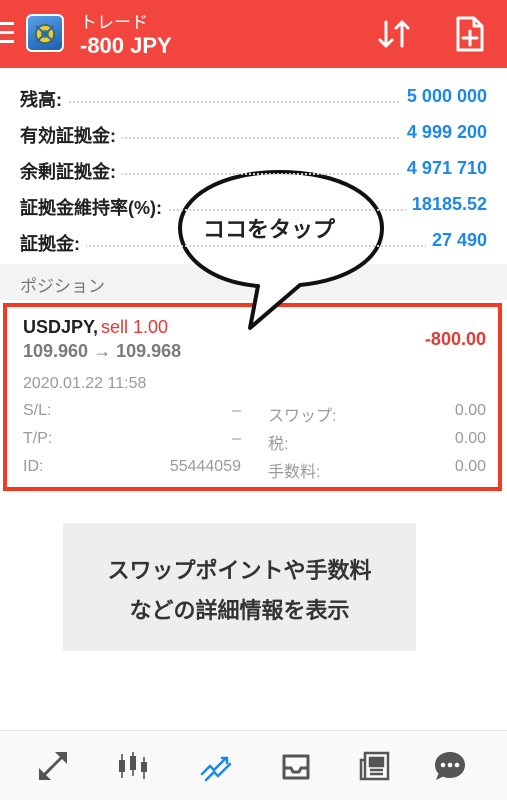 The height and width of the screenshot is (800, 507). I want to click on section-title: ポジション, so click(62, 286).